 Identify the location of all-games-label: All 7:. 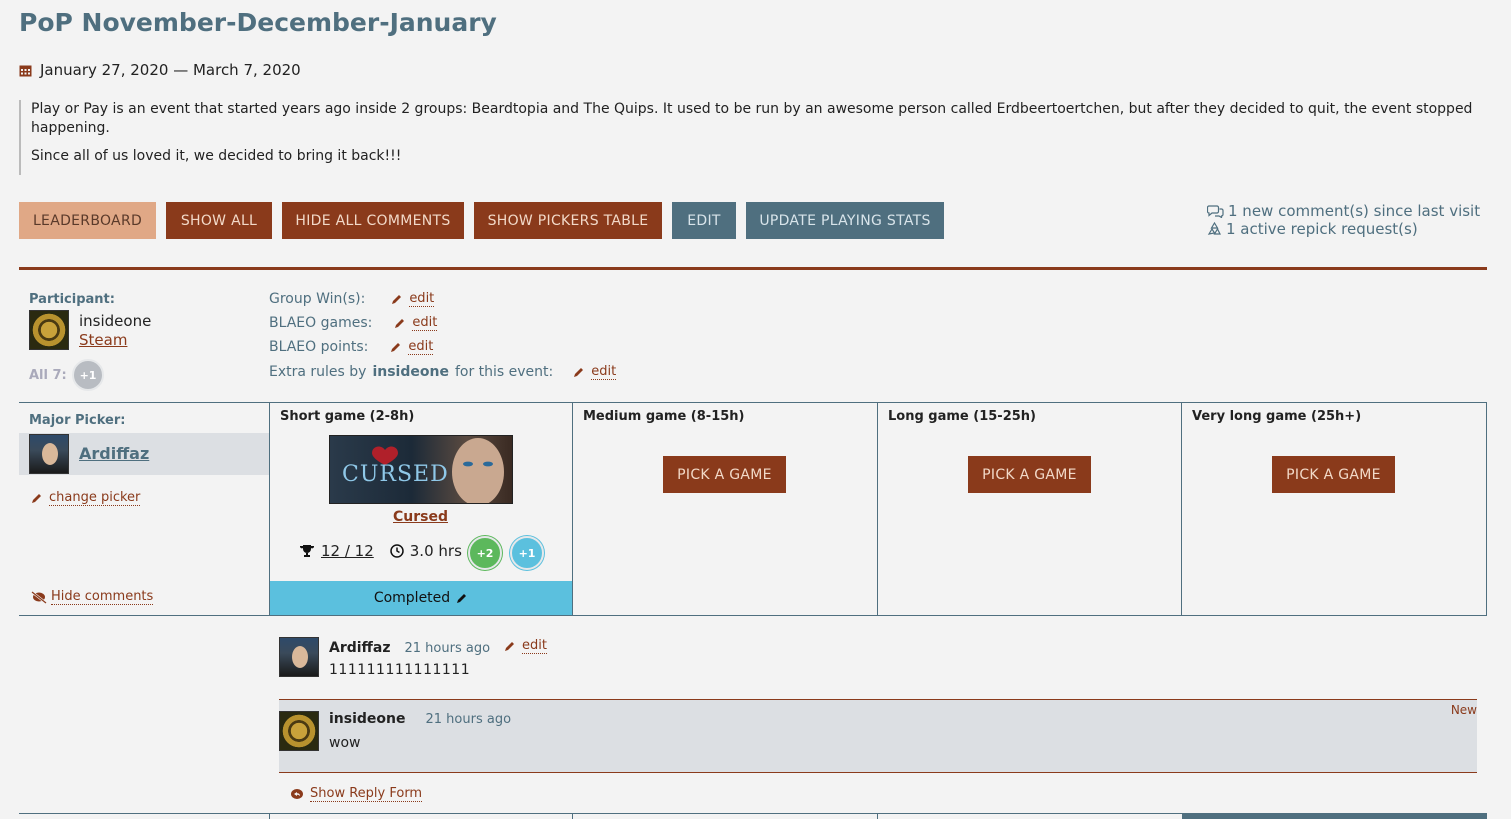
(48, 375).